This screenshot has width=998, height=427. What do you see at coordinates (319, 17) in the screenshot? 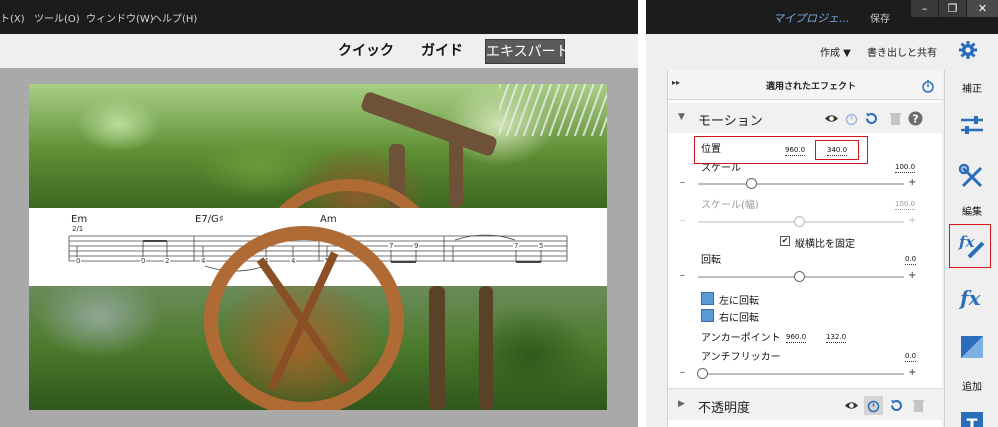
I see `menu-bar: ト(X) ツール(O) ウィンドウ(W) ヘルプ(H)` at bounding box center [319, 17].